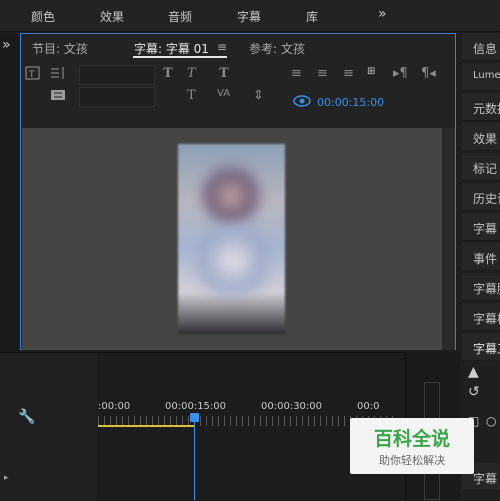 The image size is (500, 501). I want to click on menu-captions: 字幕, so click(249, 16).